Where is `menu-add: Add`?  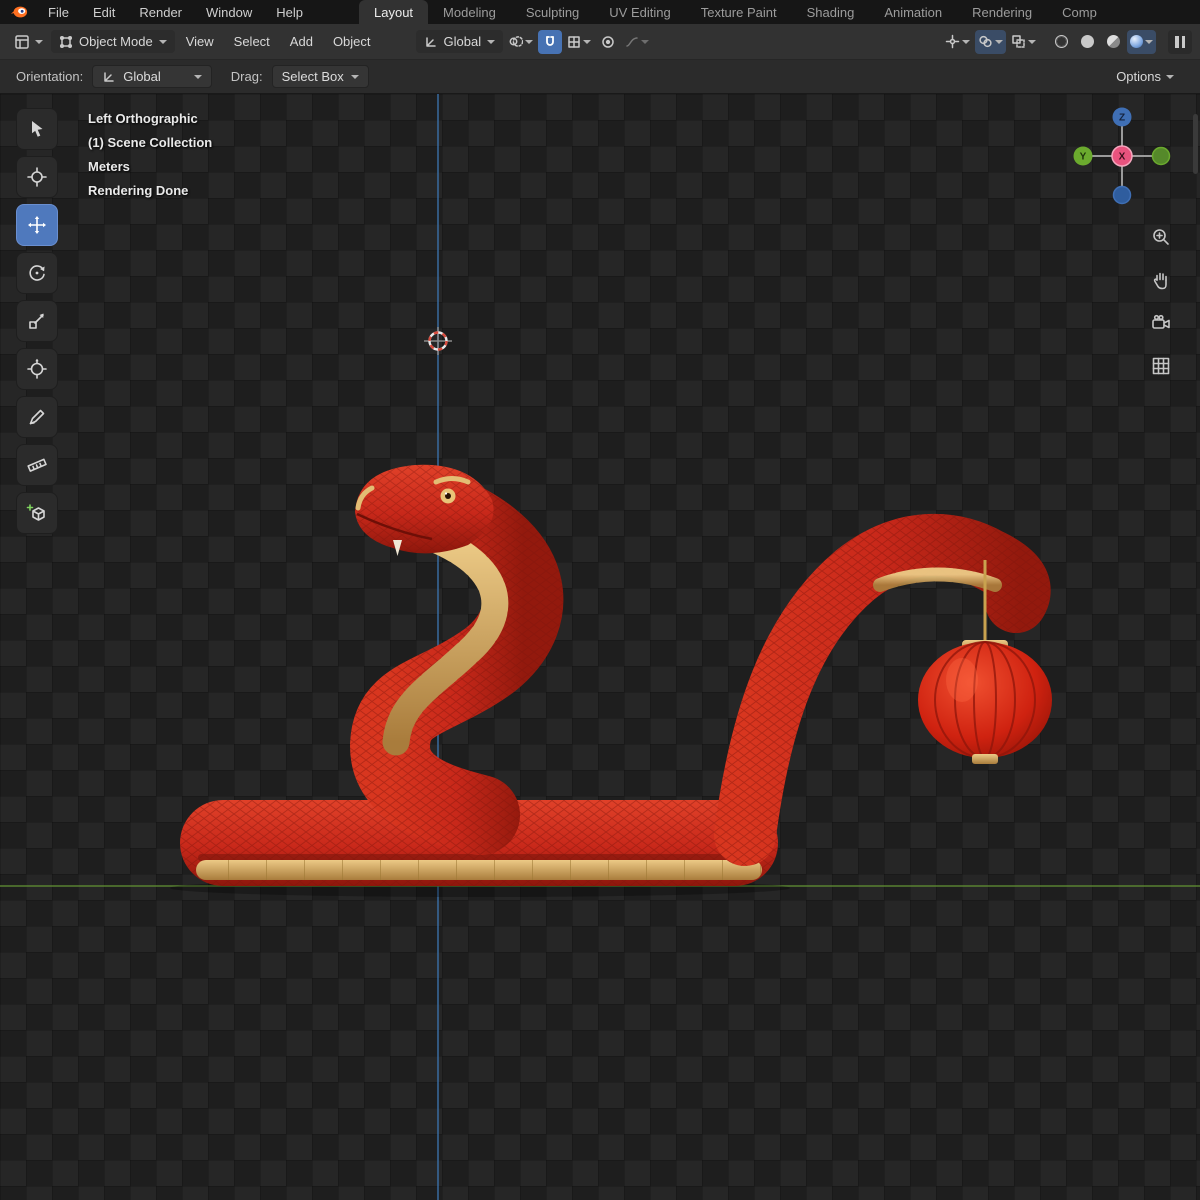 menu-add: Add is located at coordinates (301, 41).